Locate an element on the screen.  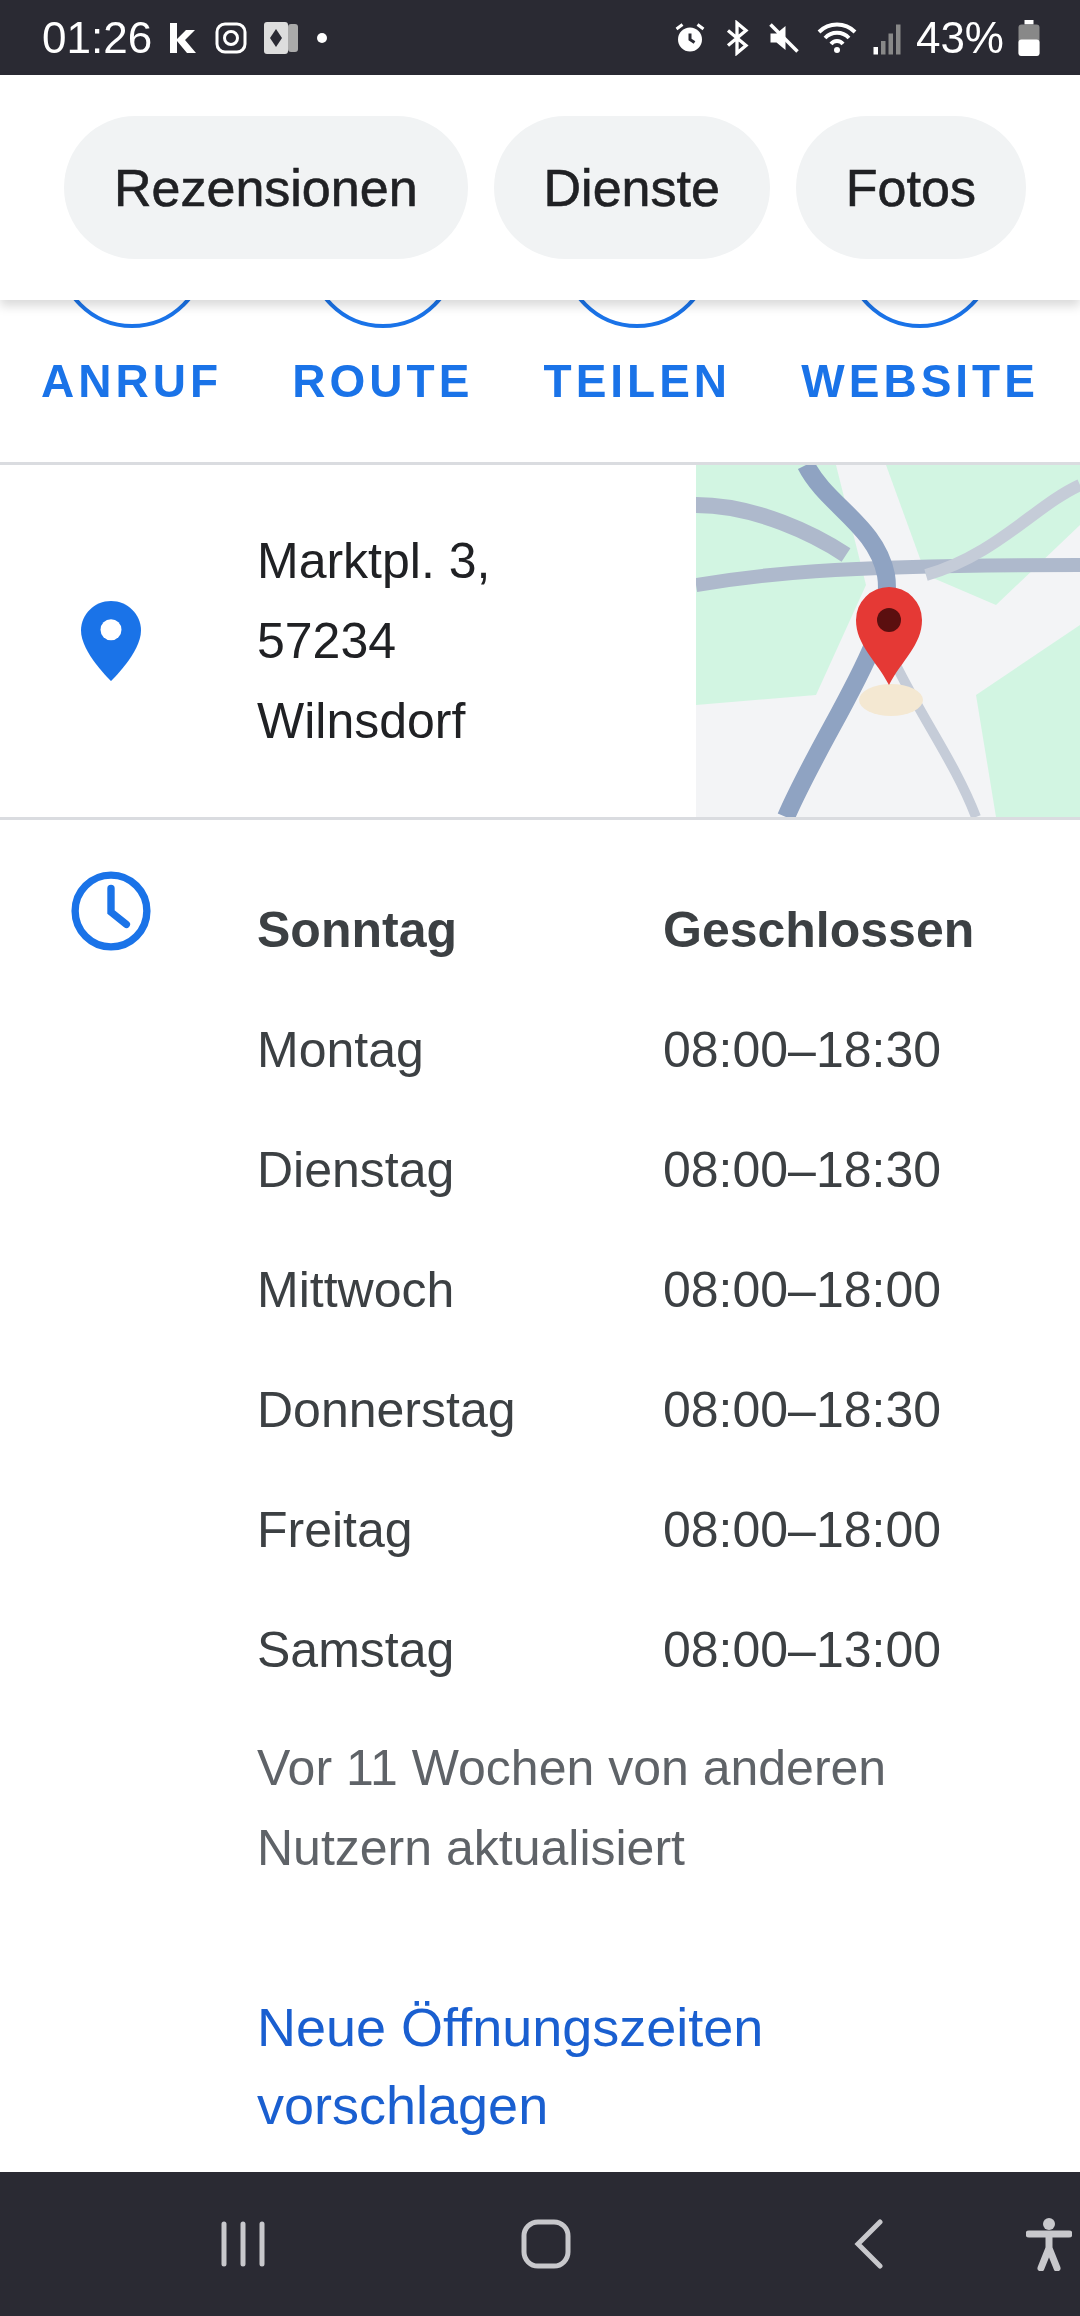
suggest-hours-link: Neue Öffnungszeiten vorschlagen is located at coordinates (637, 2066).